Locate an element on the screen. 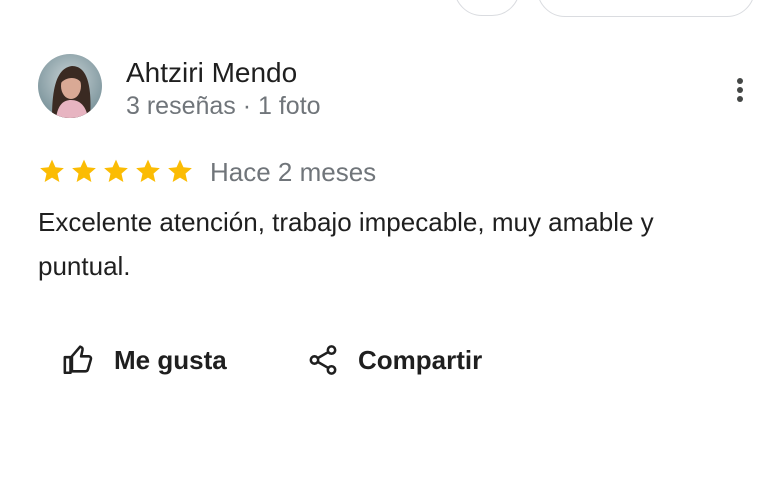  like-button: Me gusta is located at coordinates (144, 360).